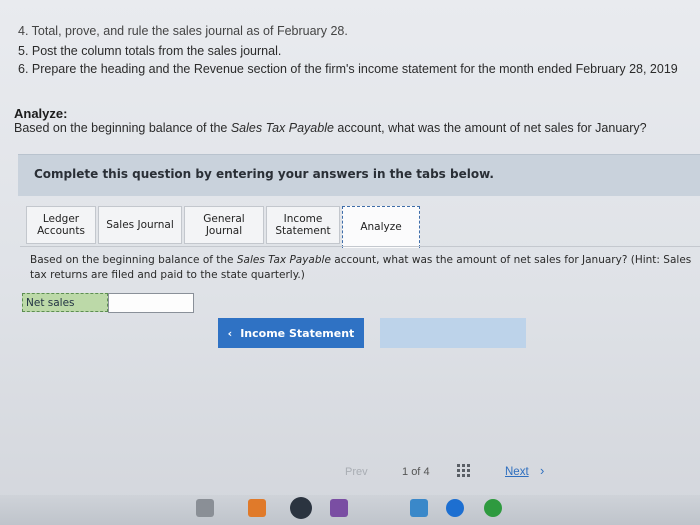  Describe the element at coordinates (542, 470) in the screenshot. I see `chevron-right-icon: ›` at that location.